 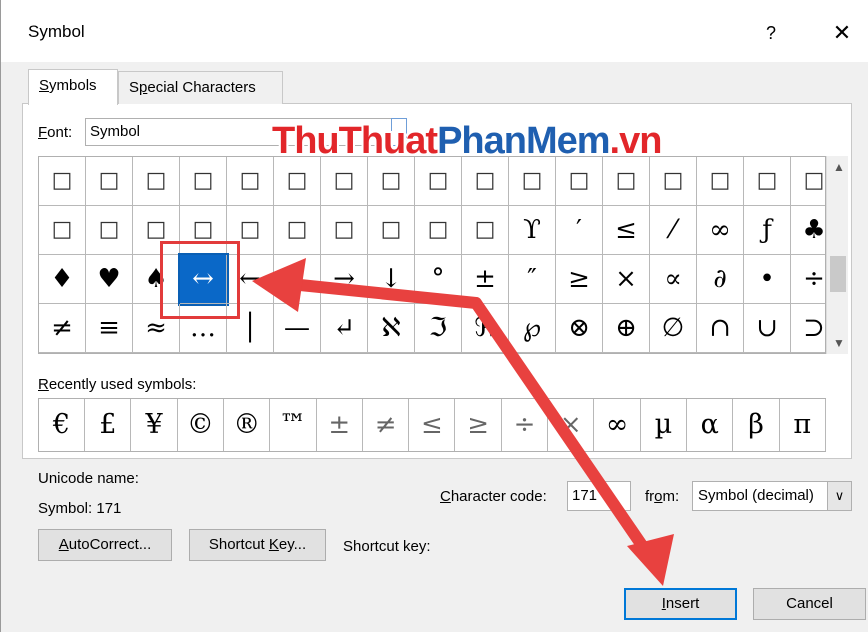 I want to click on arrow-shaft-upper, so click(x=388, y=294).